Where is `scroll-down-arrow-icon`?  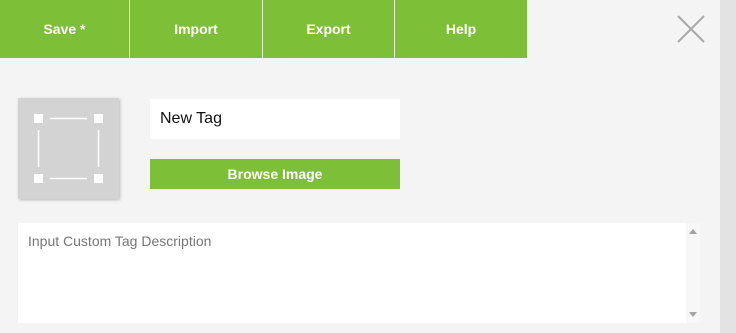 scroll-down-arrow-icon is located at coordinates (693, 314).